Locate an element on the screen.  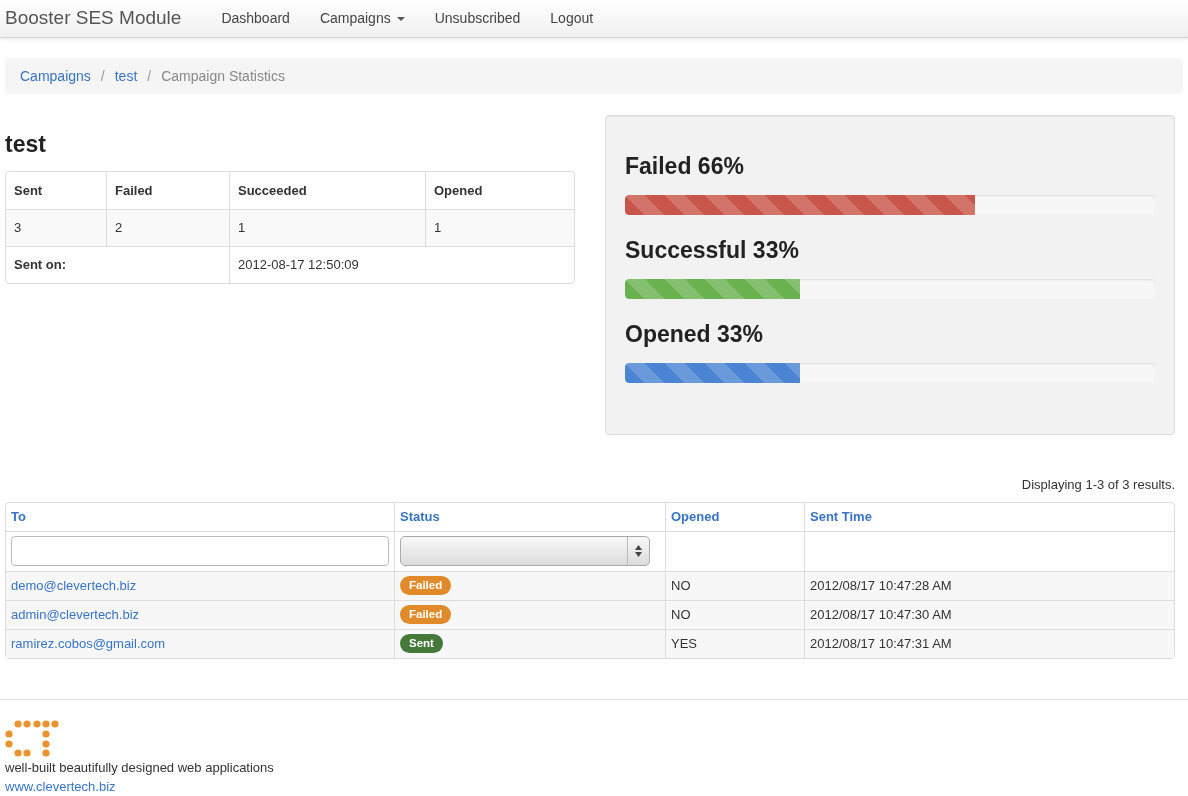
breadcrumb-link: Campaigns is located at coordinates (55, 76).